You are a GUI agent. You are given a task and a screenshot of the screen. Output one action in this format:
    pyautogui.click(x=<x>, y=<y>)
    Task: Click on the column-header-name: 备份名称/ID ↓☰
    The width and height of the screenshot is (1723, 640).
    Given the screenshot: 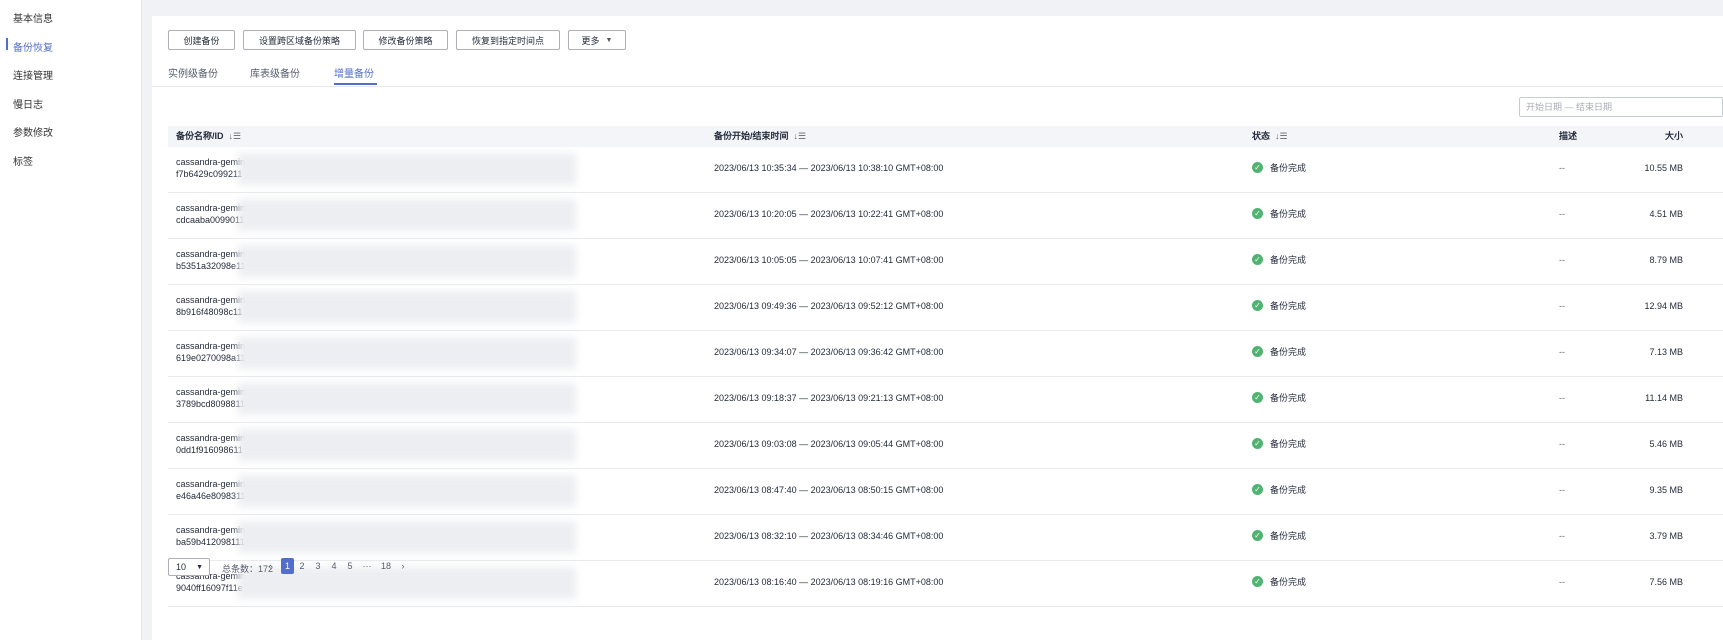 What is the action you would take?
    pyautogui.click(x=208, y=136)
    